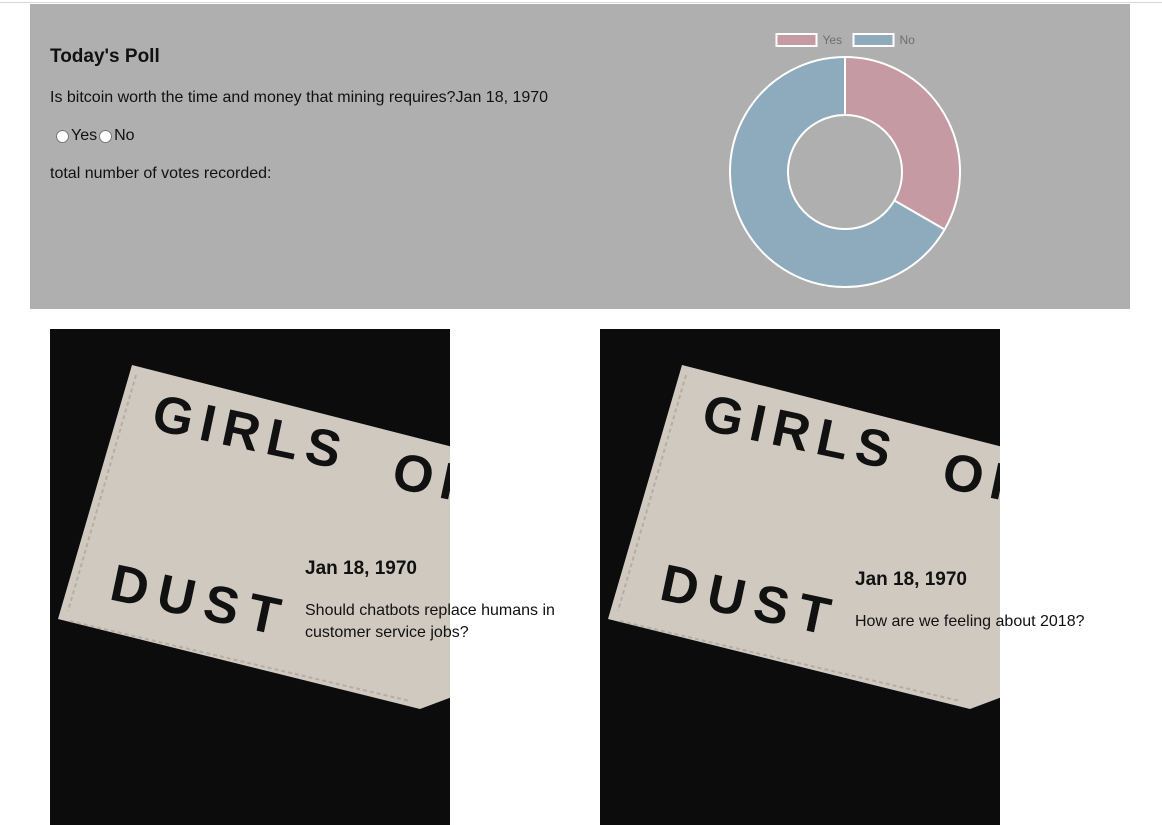  What do you see at coordinates (581, 2) in the screenshot?
I see `top-divider` at bounding box center [581, 2].